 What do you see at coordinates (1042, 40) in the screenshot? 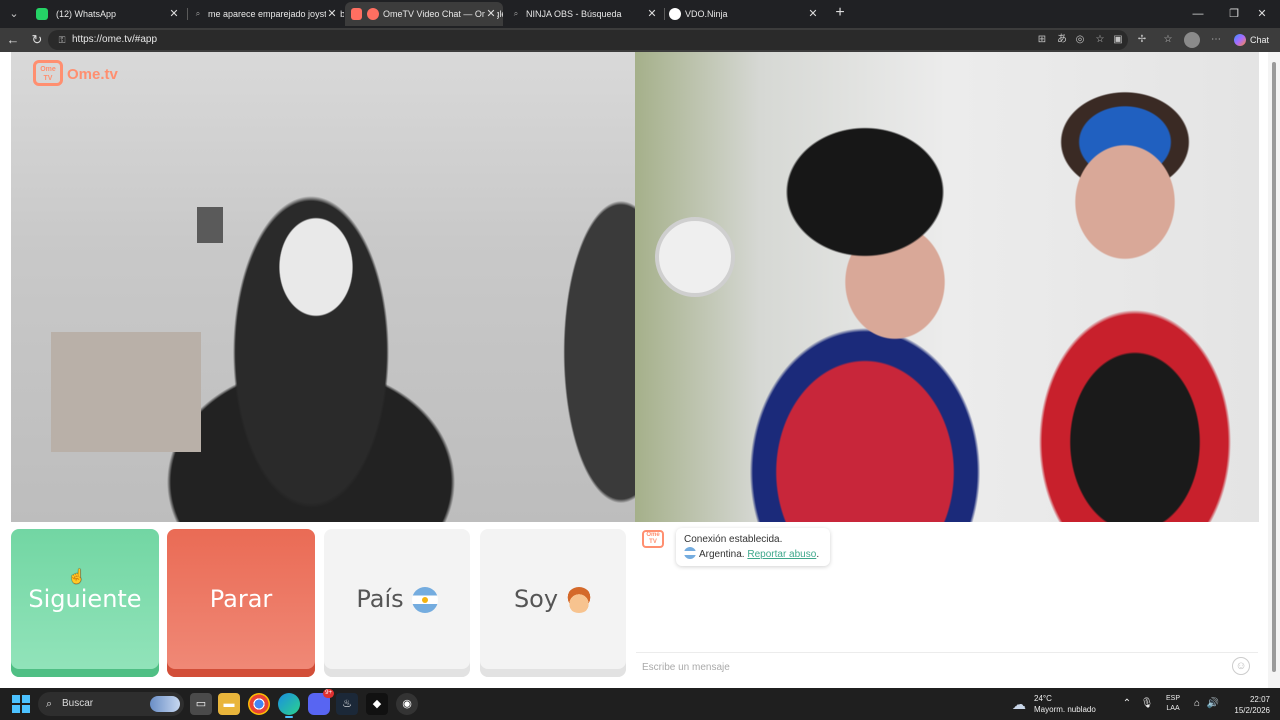
I see `app-install-icon: ⊞` at bounding box center [1042, 40].